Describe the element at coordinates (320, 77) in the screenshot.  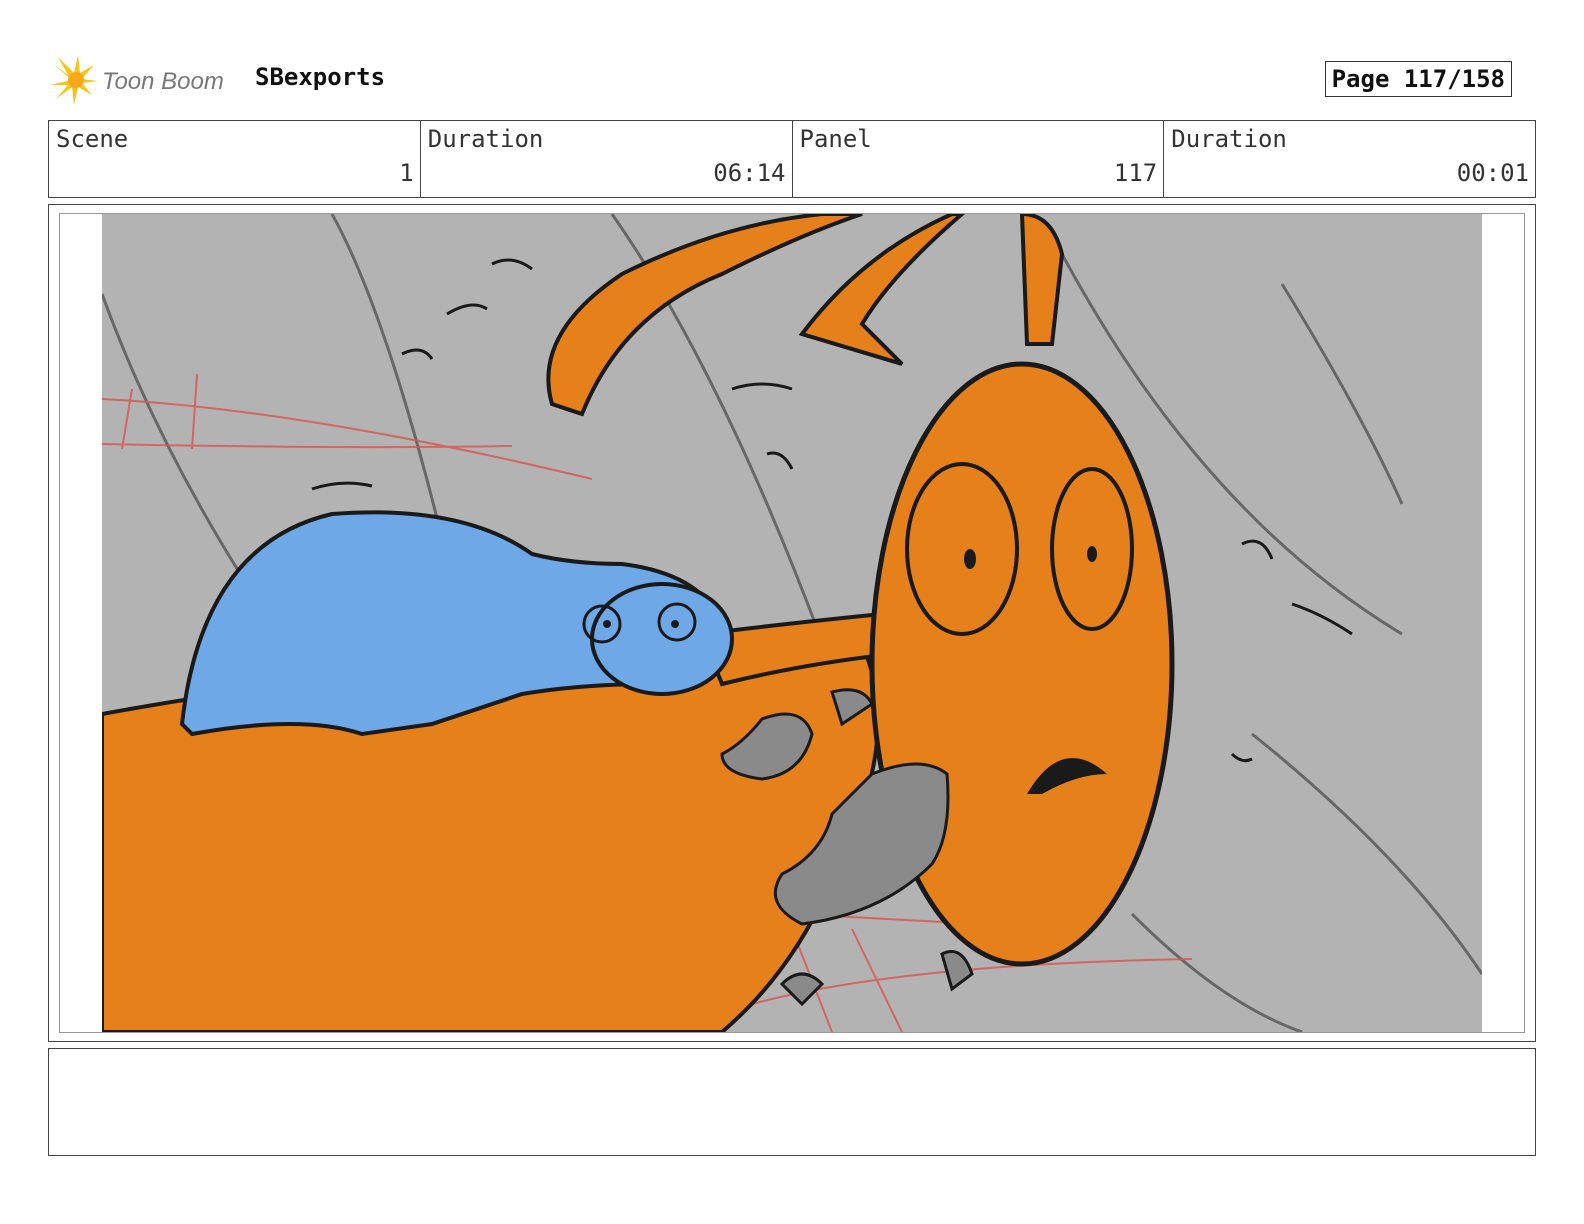
I see `project-title: SBexports` at that location.